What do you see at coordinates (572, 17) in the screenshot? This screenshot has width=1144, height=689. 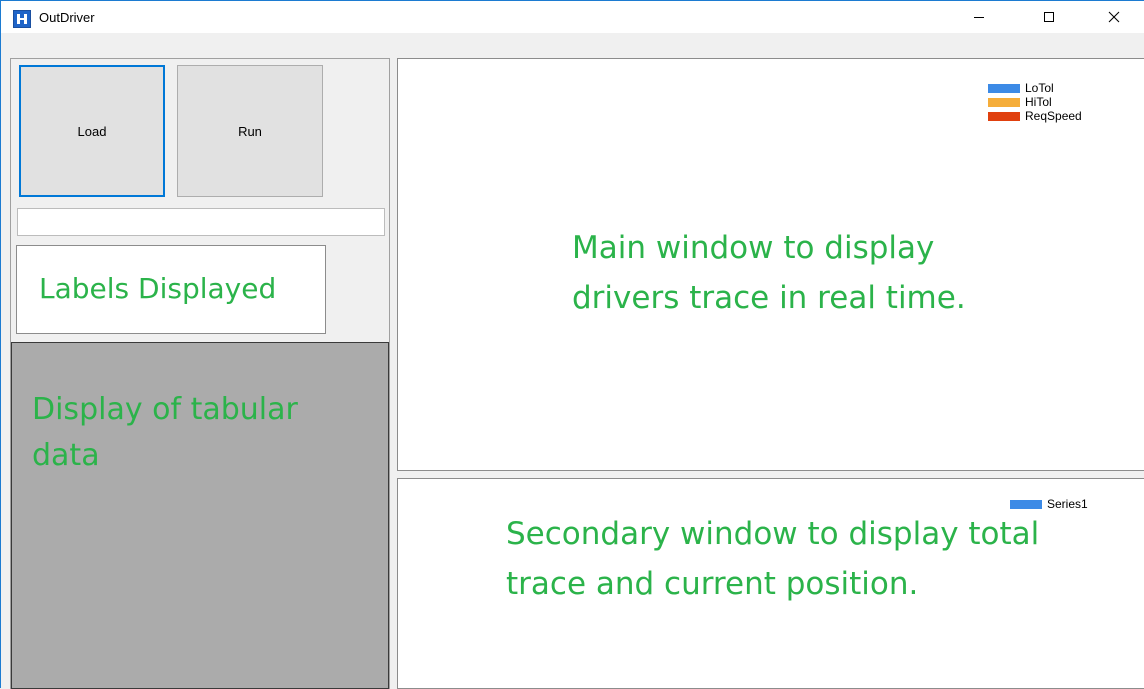 I see `title-bar: OutDriver` at bounding box center [572, 17].